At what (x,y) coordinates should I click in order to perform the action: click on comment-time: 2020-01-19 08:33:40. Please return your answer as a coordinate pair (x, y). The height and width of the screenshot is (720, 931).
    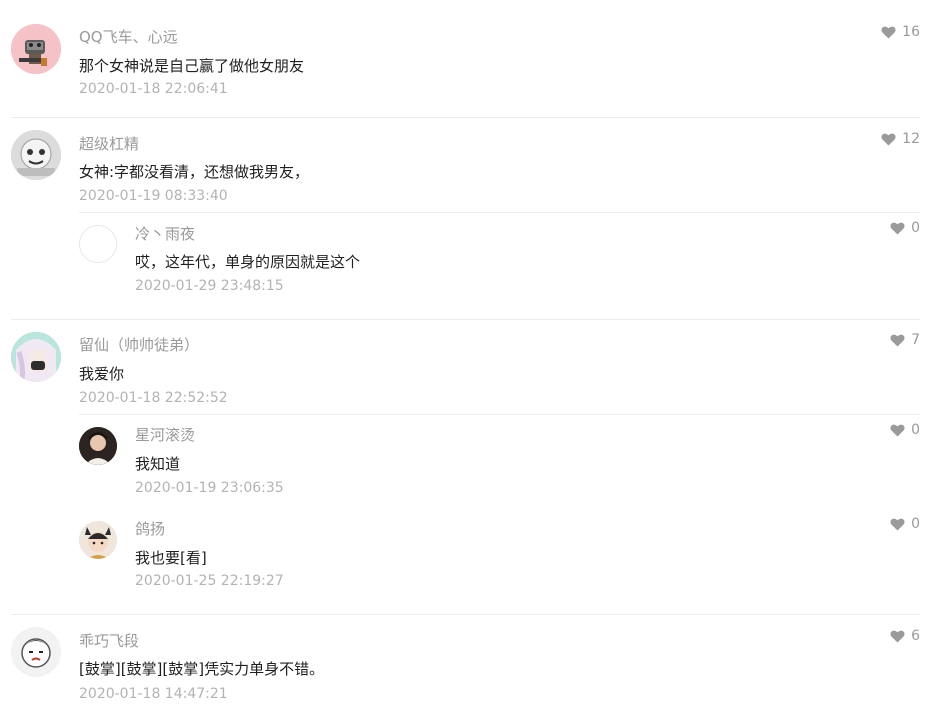
    Looking at the image, I should click on (153, 196).